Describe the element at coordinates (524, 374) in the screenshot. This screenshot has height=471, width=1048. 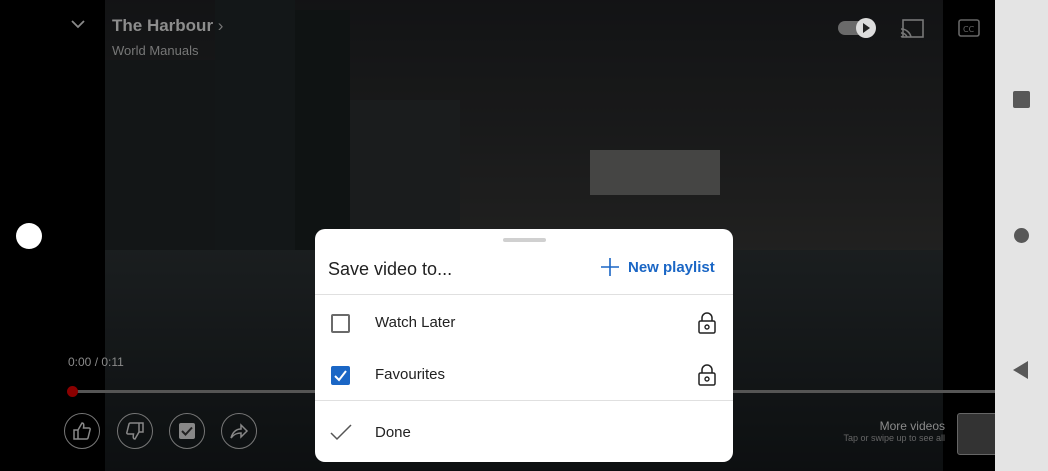
I see `playlist-row-favourites: Favourites` at that location.